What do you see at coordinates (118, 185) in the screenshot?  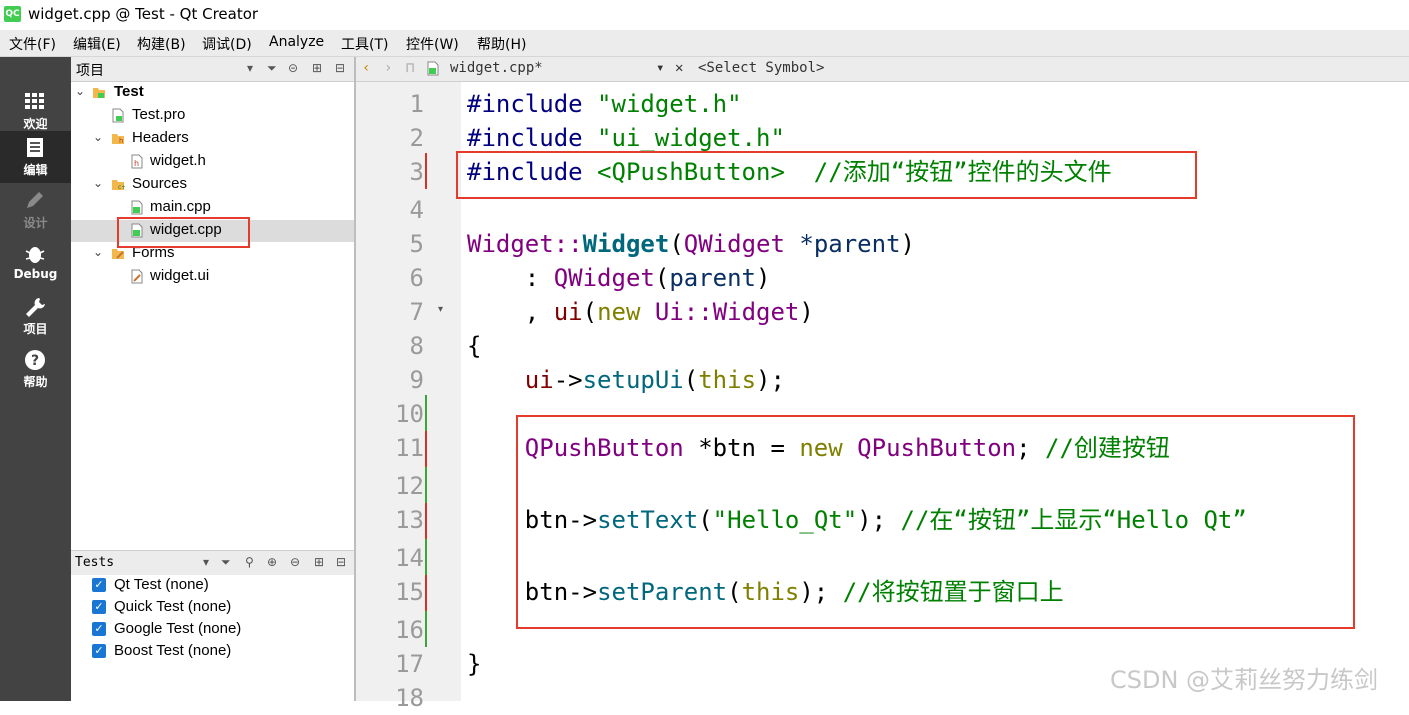 I see `folder-icon: c+` at bounding box center [118, 185].